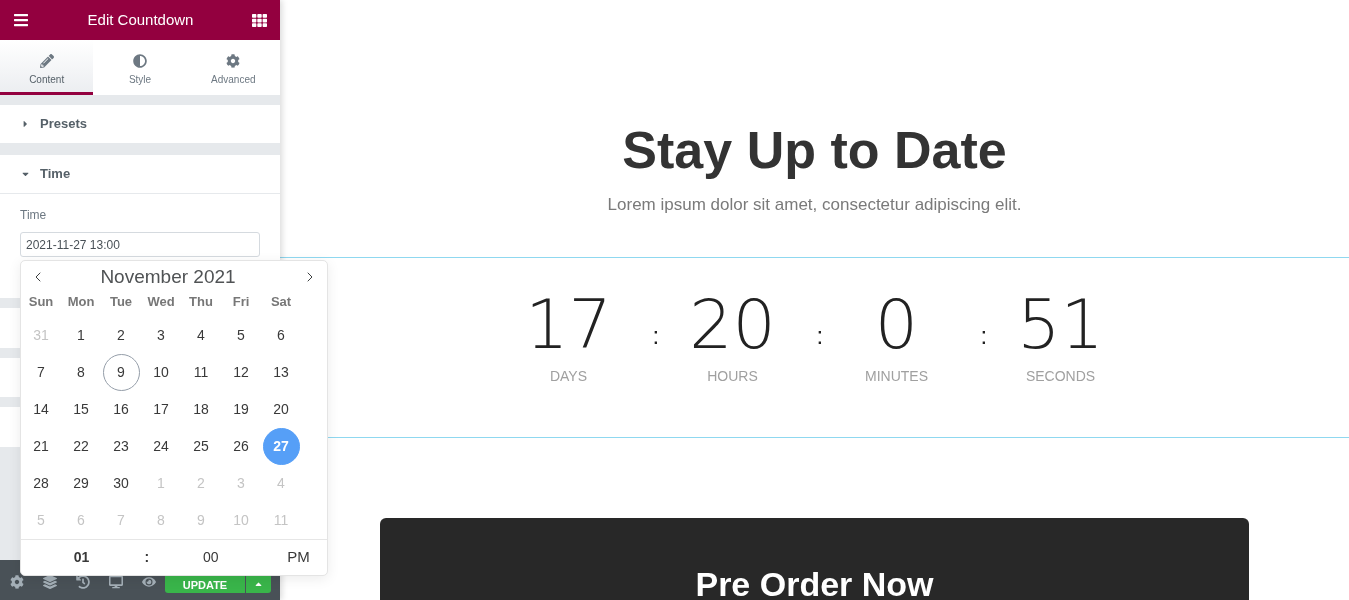 The height and width of the screenshot is (600, 1349). I want to click on field-label: Time, so click(33, 215).